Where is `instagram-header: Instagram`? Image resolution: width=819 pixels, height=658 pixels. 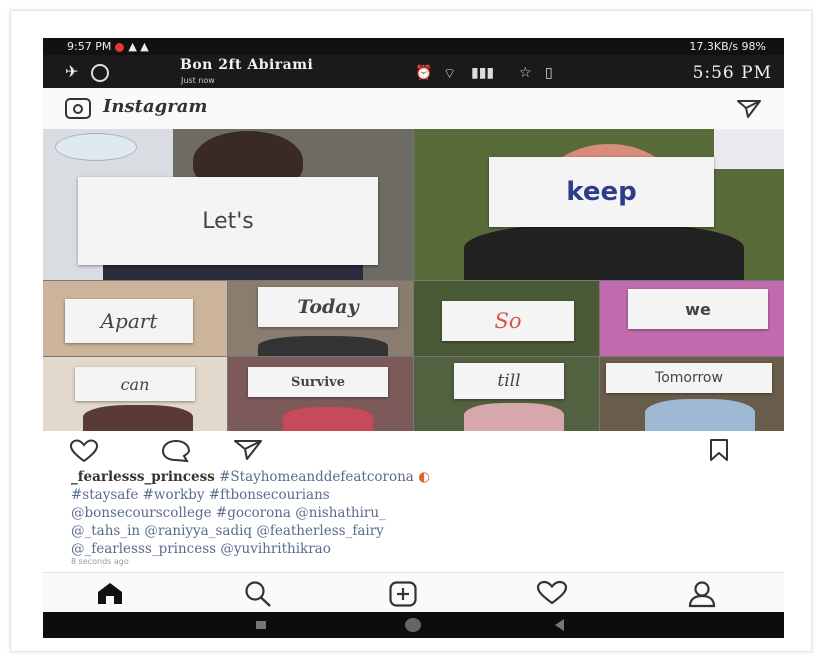 instagram-header: Instagram is located at coordinates (413, 109).